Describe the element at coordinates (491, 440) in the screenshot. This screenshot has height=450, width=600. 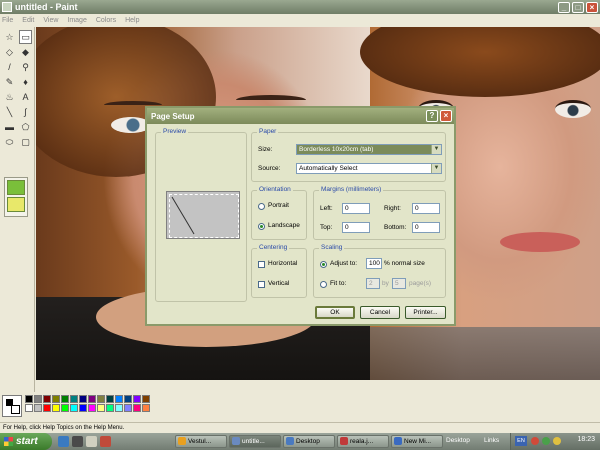
I see `links-toolbar-label: Links` at that location.